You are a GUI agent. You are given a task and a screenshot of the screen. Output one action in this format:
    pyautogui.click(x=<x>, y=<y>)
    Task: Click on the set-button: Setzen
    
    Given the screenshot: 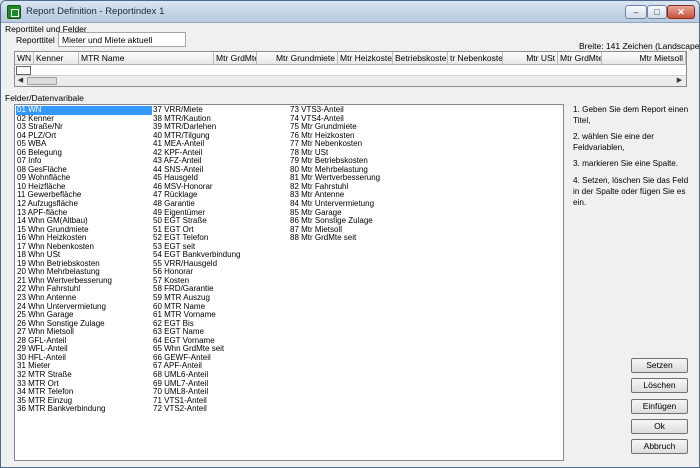 What is the action you would take?
    pyautogui.click(x=659, y=365)
    